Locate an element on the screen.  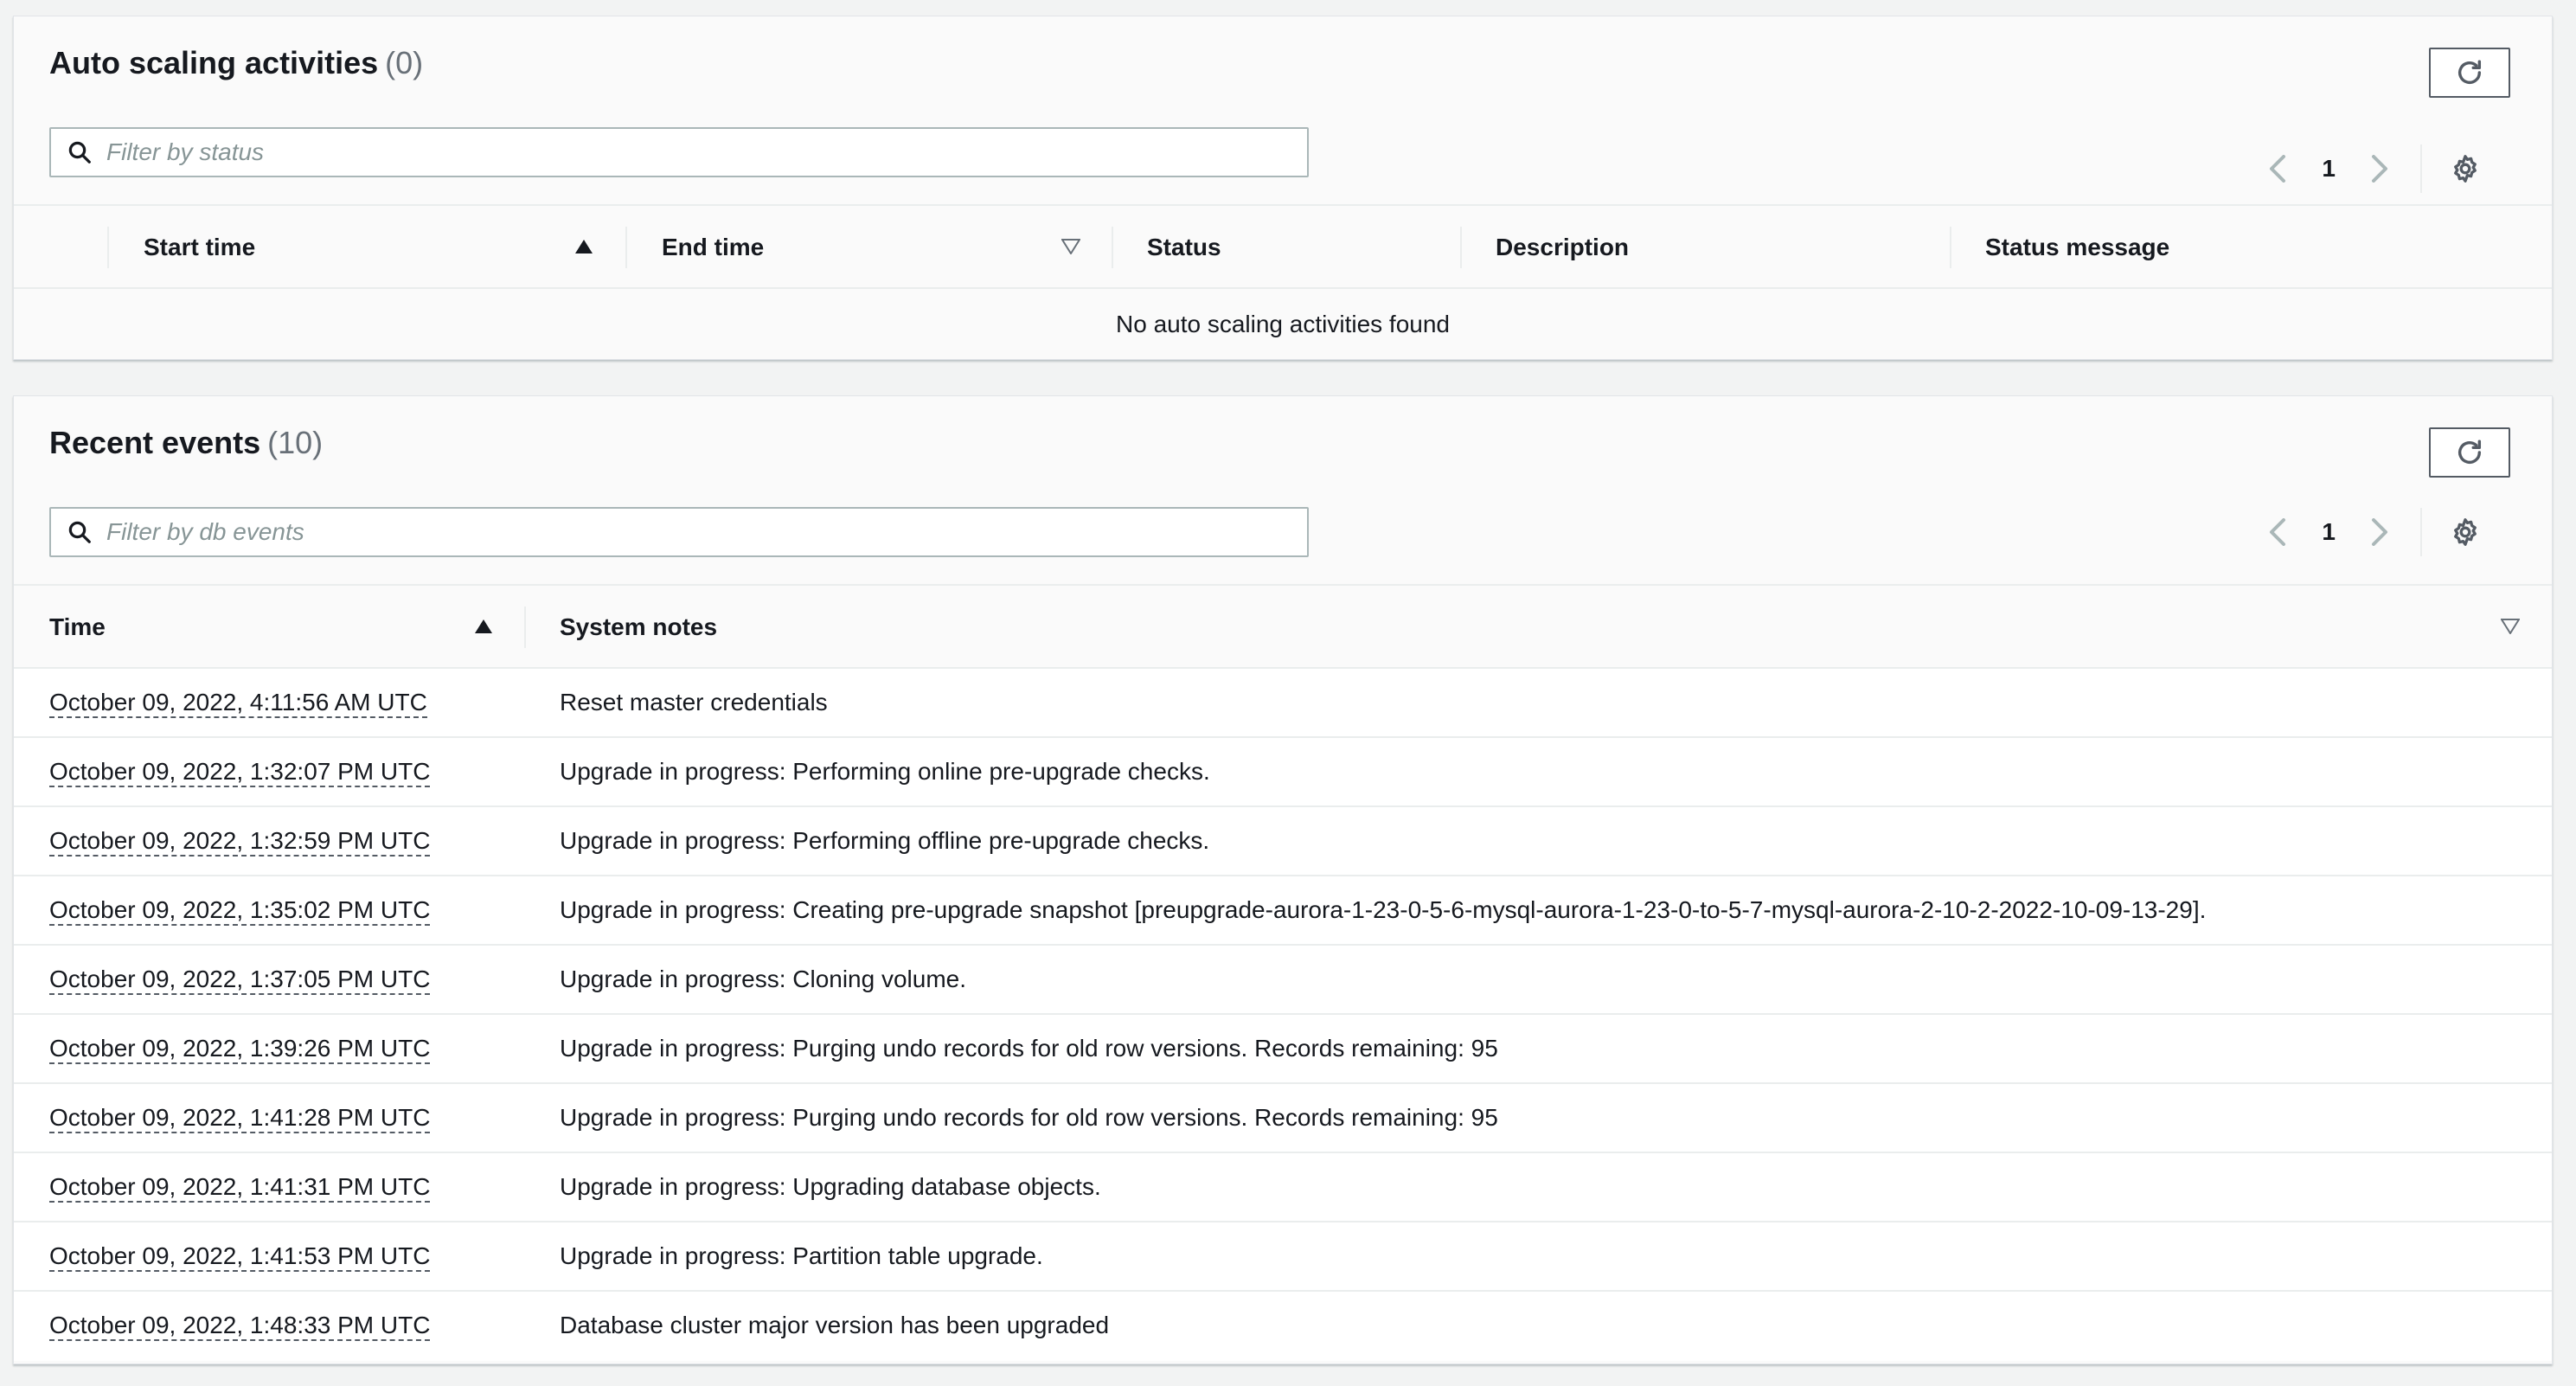
event-time: October 09, 2022, 1:48:33 PM UTC is located at coordinates (240, 1326).